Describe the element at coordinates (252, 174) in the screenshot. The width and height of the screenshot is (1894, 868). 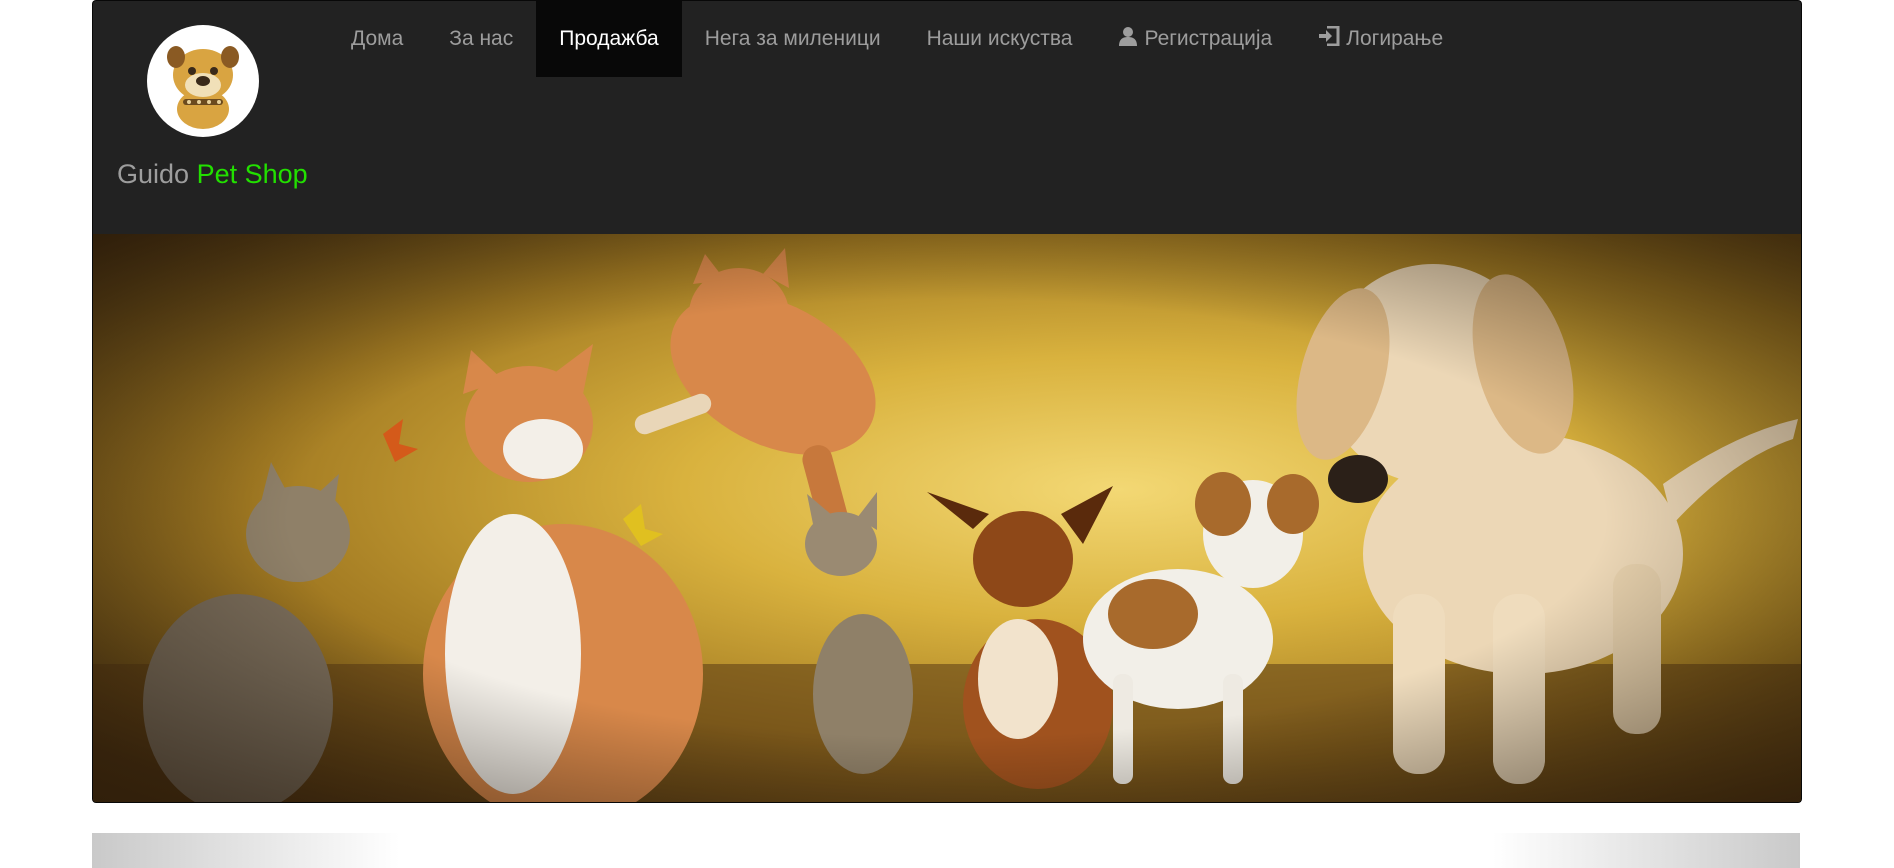
I see `brand-name-part2: Pet Shop` at that location.